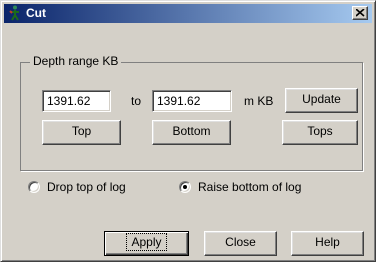 The image size is (380, 265). Describe the element at coordinates (249, 187) in the screenshot. I see `raise-bottom-label: Raise bottom of log` at that location.